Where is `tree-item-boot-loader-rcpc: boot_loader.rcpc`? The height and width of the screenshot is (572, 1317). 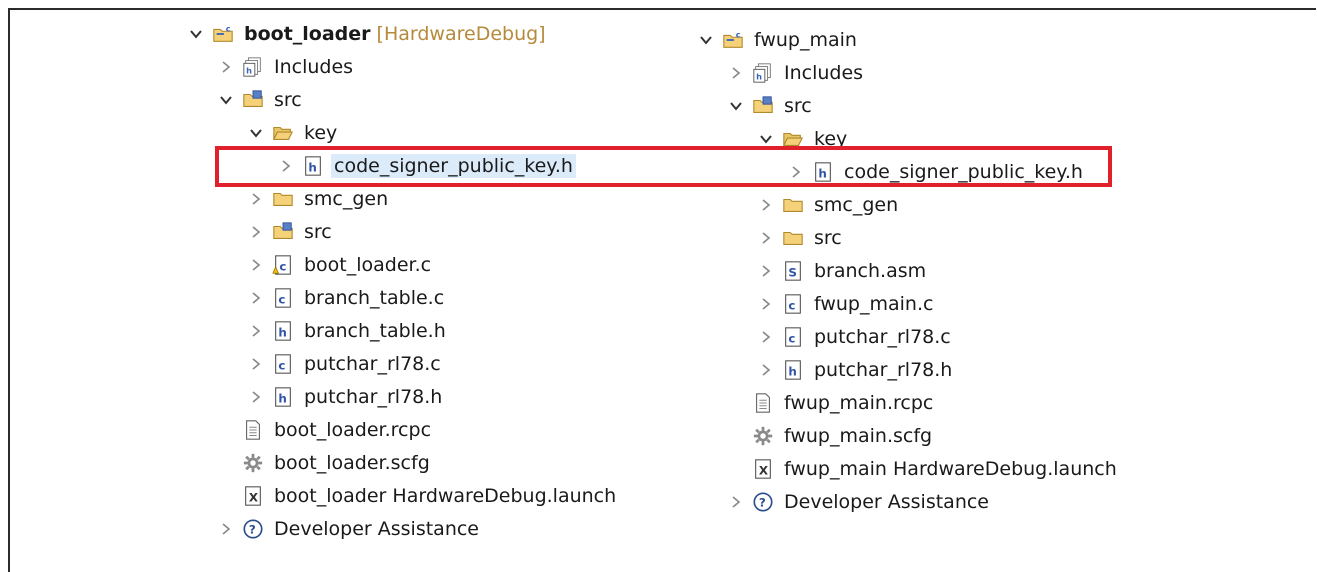
tree-item-boot-loader-rcpc: boot_loader.rcpc is located at coordinates (323, 430).